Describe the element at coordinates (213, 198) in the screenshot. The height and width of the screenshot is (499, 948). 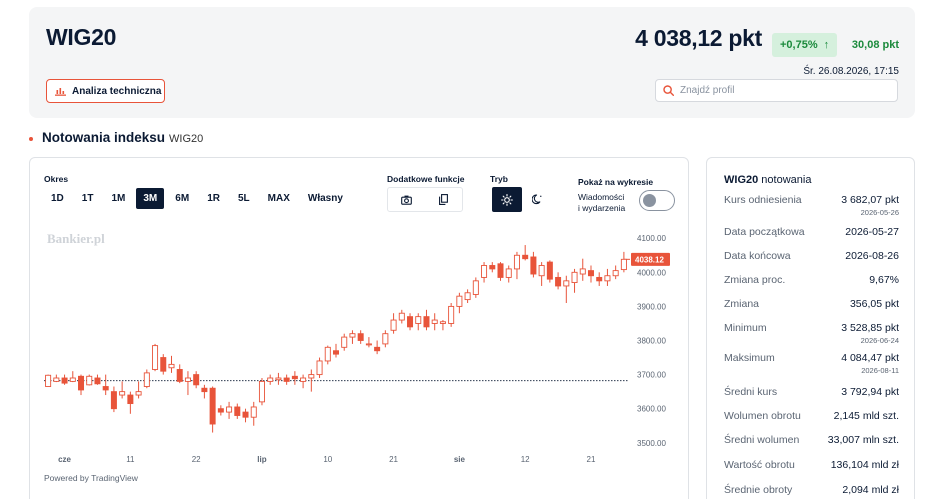
I see `period-1r-button: 1R` at that location.